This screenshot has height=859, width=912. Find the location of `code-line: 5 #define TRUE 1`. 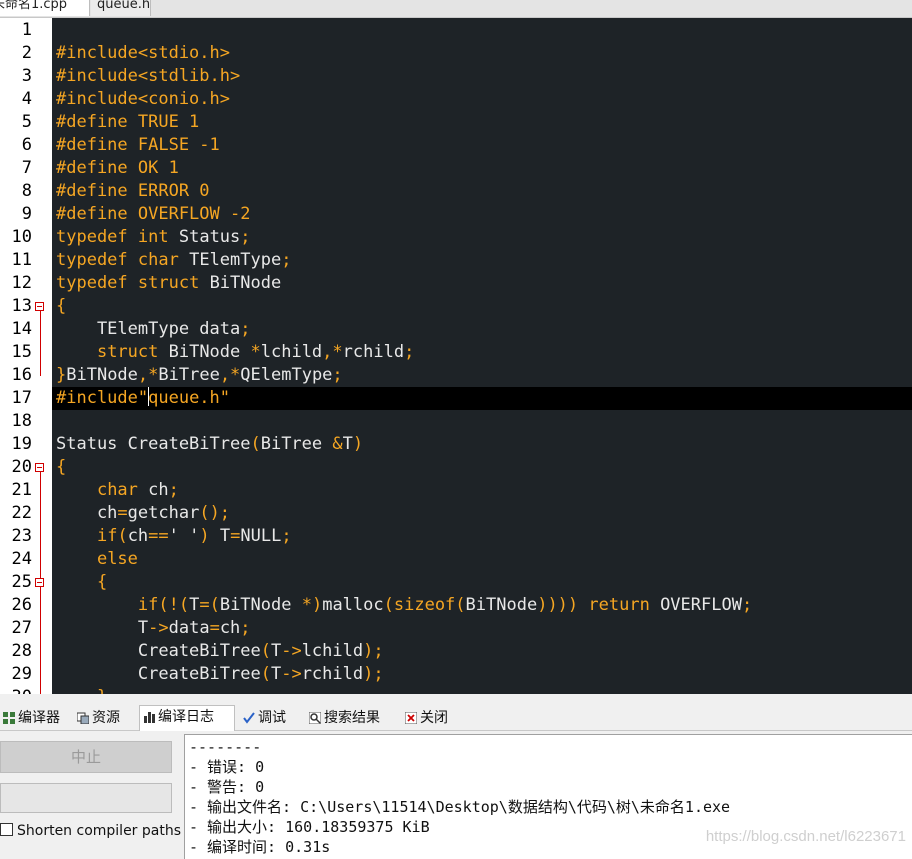

code-line: 5 #define TRUE 1 is located at coordinates (456, 122).